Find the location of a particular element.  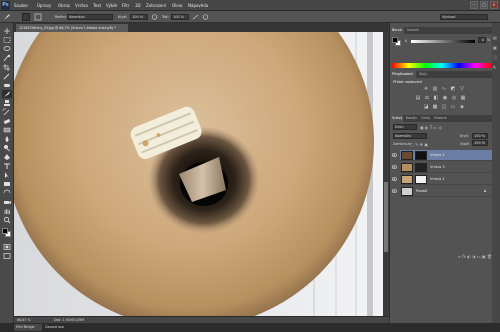

blend-mode-select: Normální is located at coordinates (410, 136).